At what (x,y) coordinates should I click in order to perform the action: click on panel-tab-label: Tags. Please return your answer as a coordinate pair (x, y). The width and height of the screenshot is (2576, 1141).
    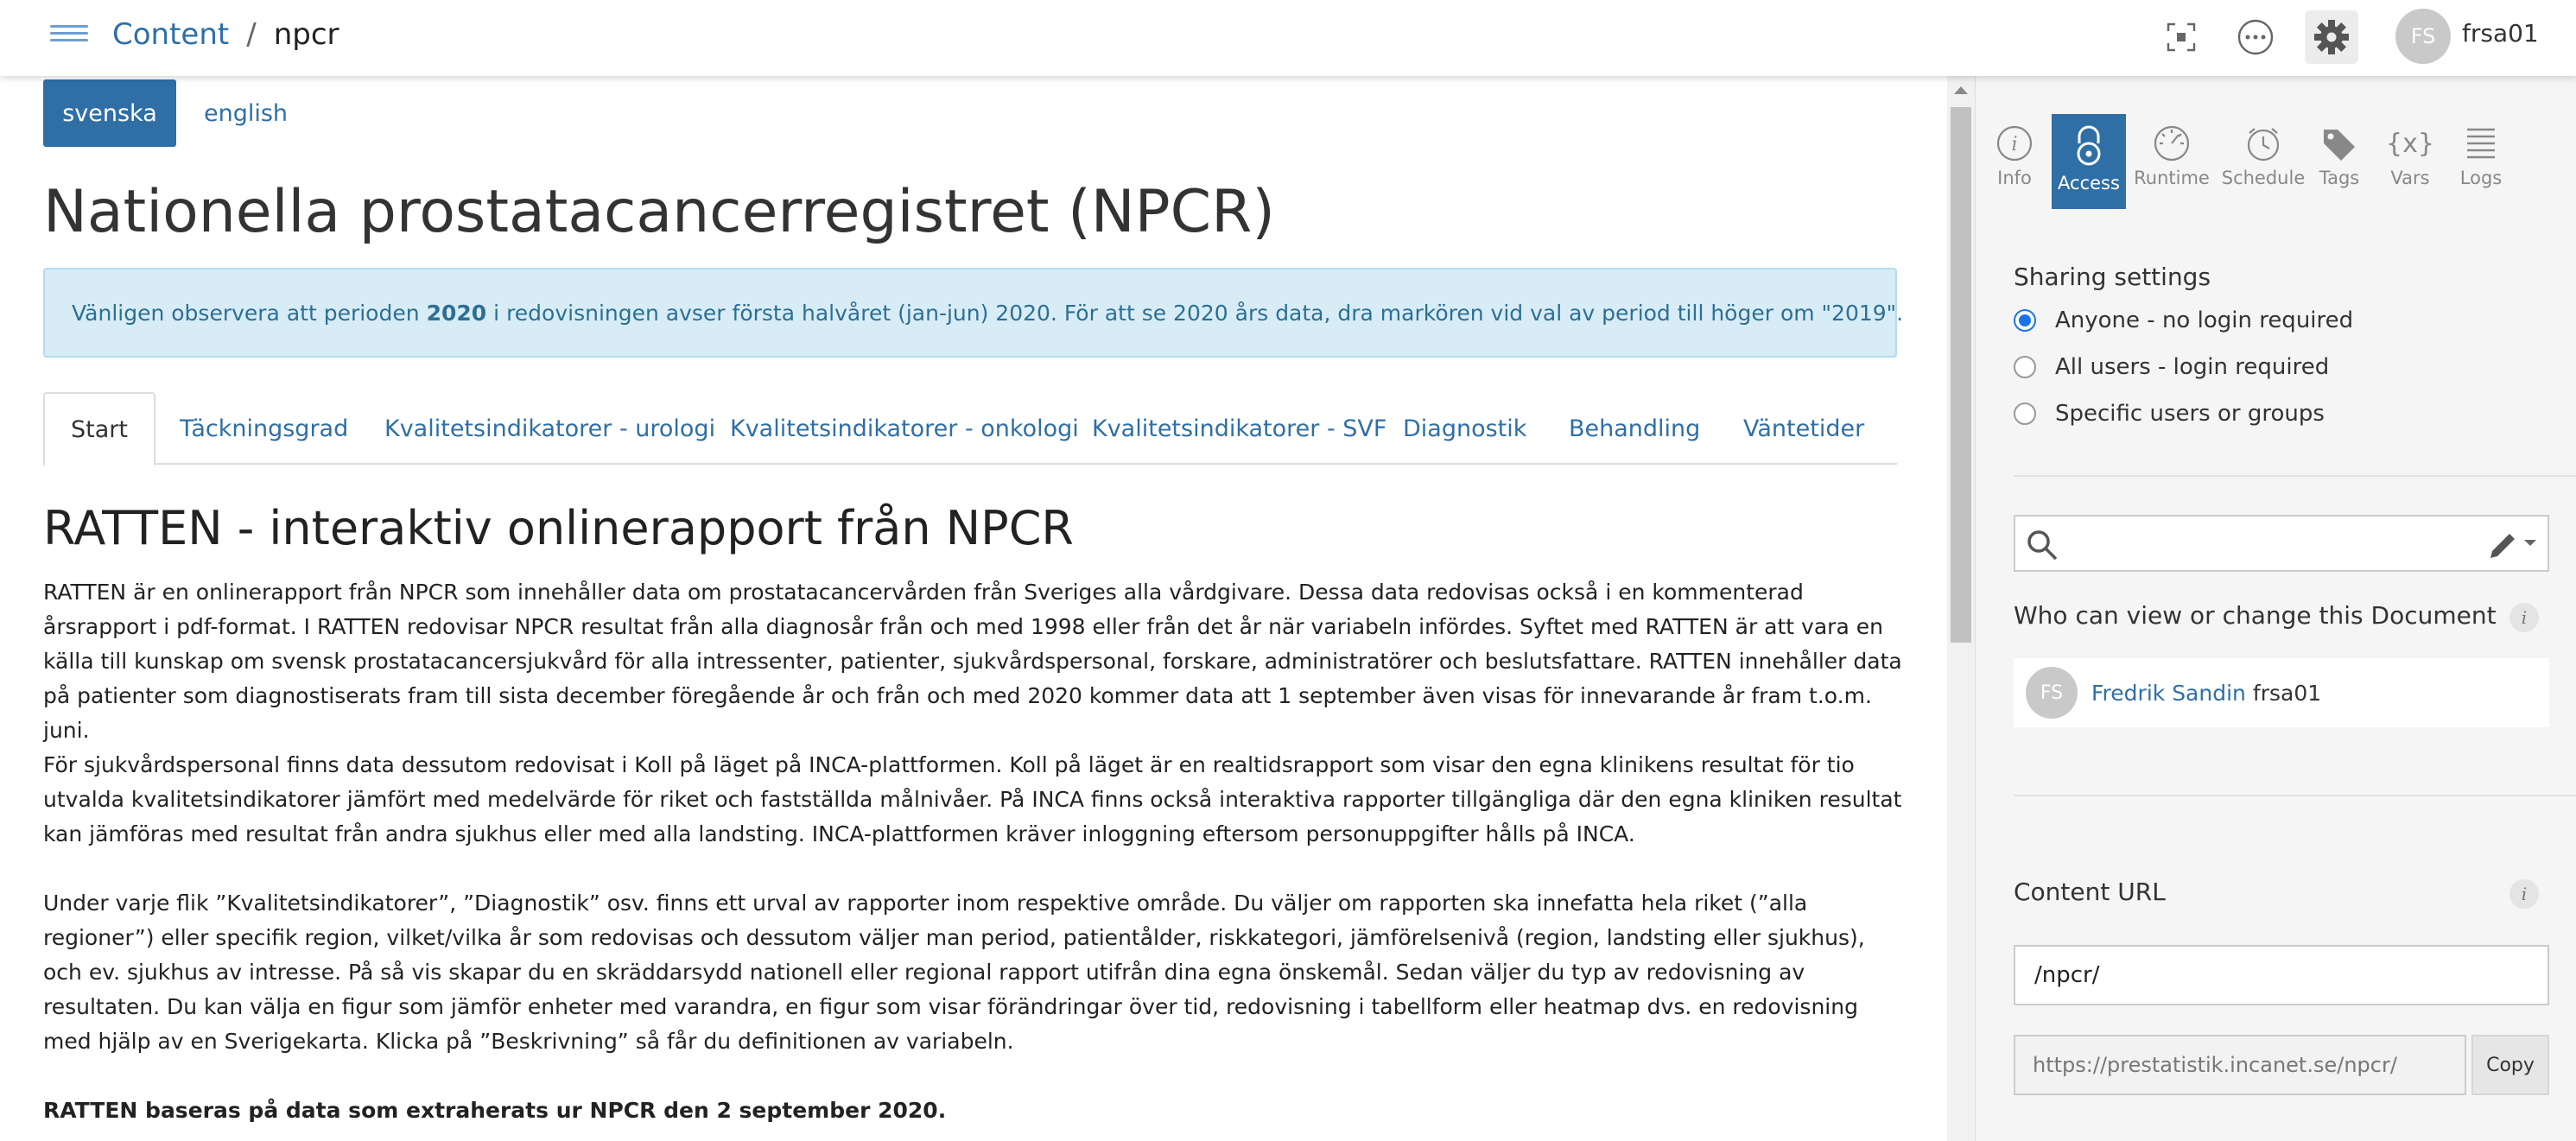
    Looking at the image, I should click on (2339, 178).